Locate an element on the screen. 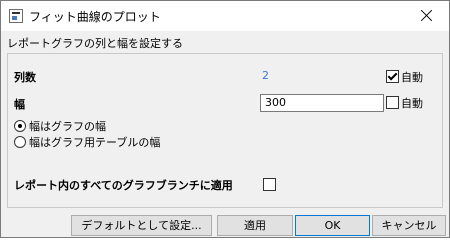 Image resolution: width=450 pixels, height=240 pixels. ok-button: OK is located at coordinates (332, 225).